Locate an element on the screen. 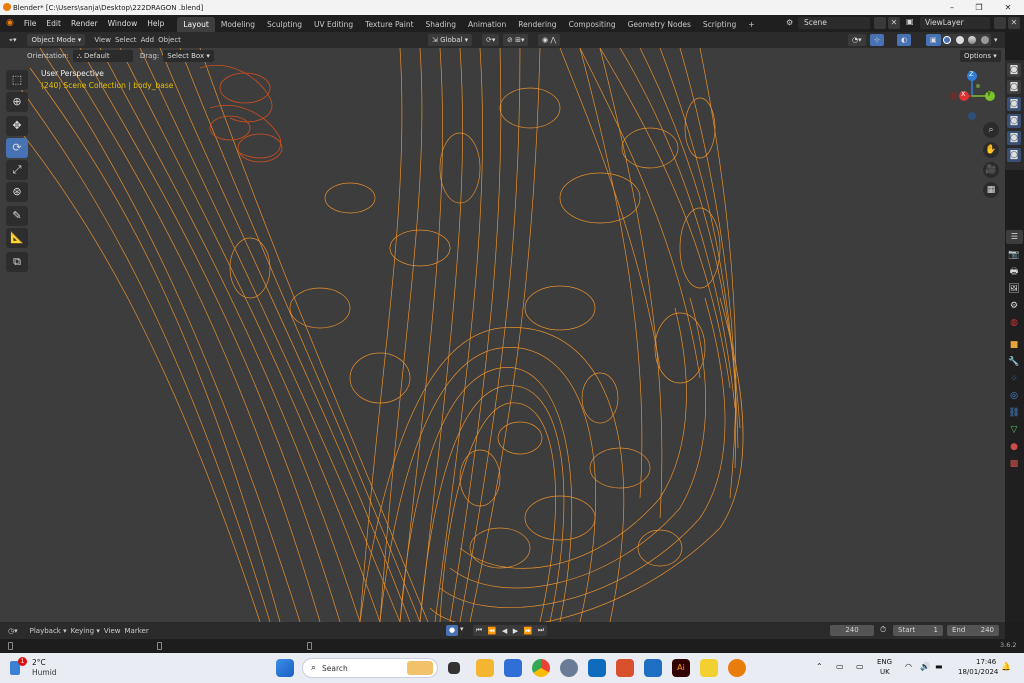  outlook-icon is located at coordinates (597, 668).